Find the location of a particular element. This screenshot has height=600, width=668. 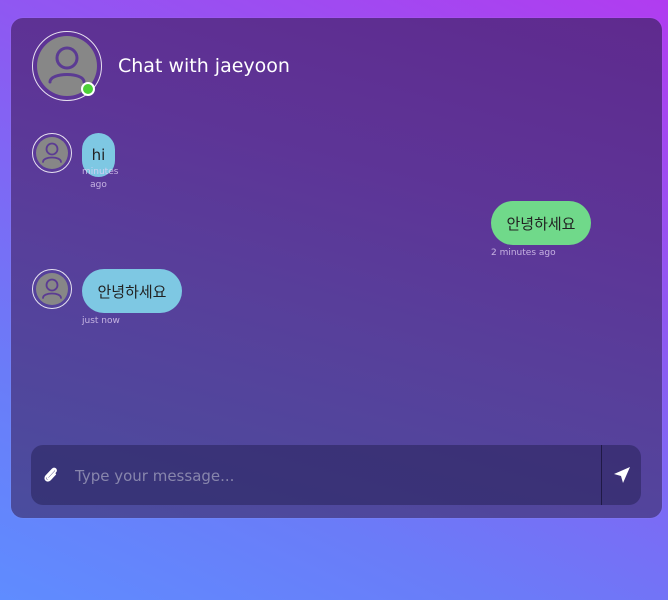

send-button is located at coordinates (621, 475).